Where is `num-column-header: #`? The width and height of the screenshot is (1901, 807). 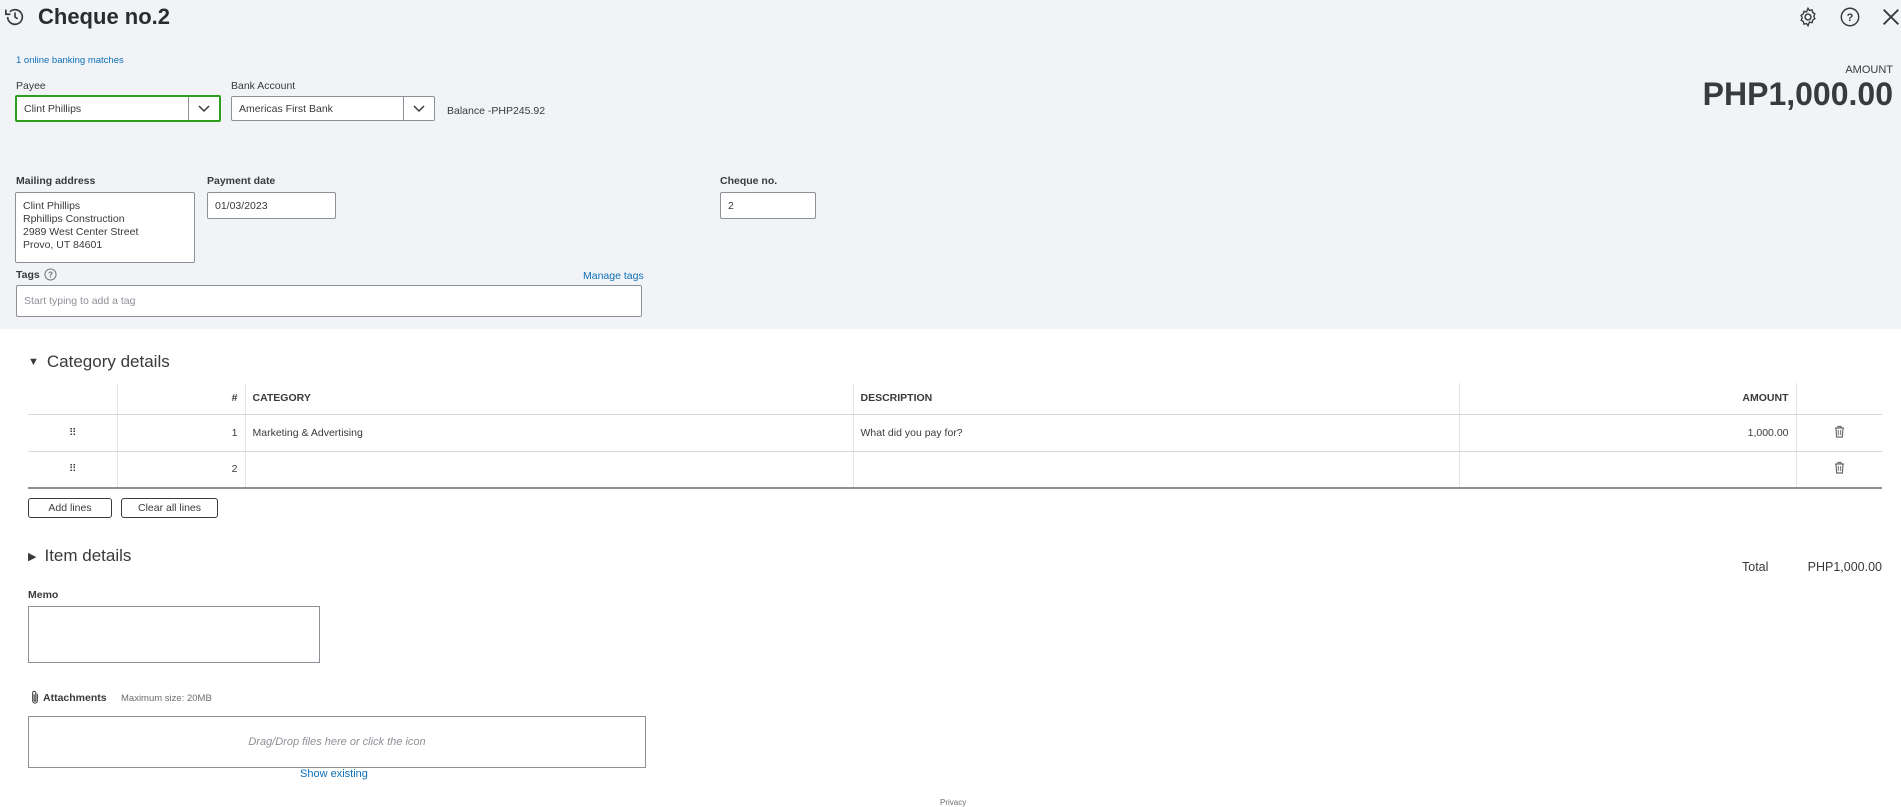 num-column-header: # is located at coordinates (180, 399).